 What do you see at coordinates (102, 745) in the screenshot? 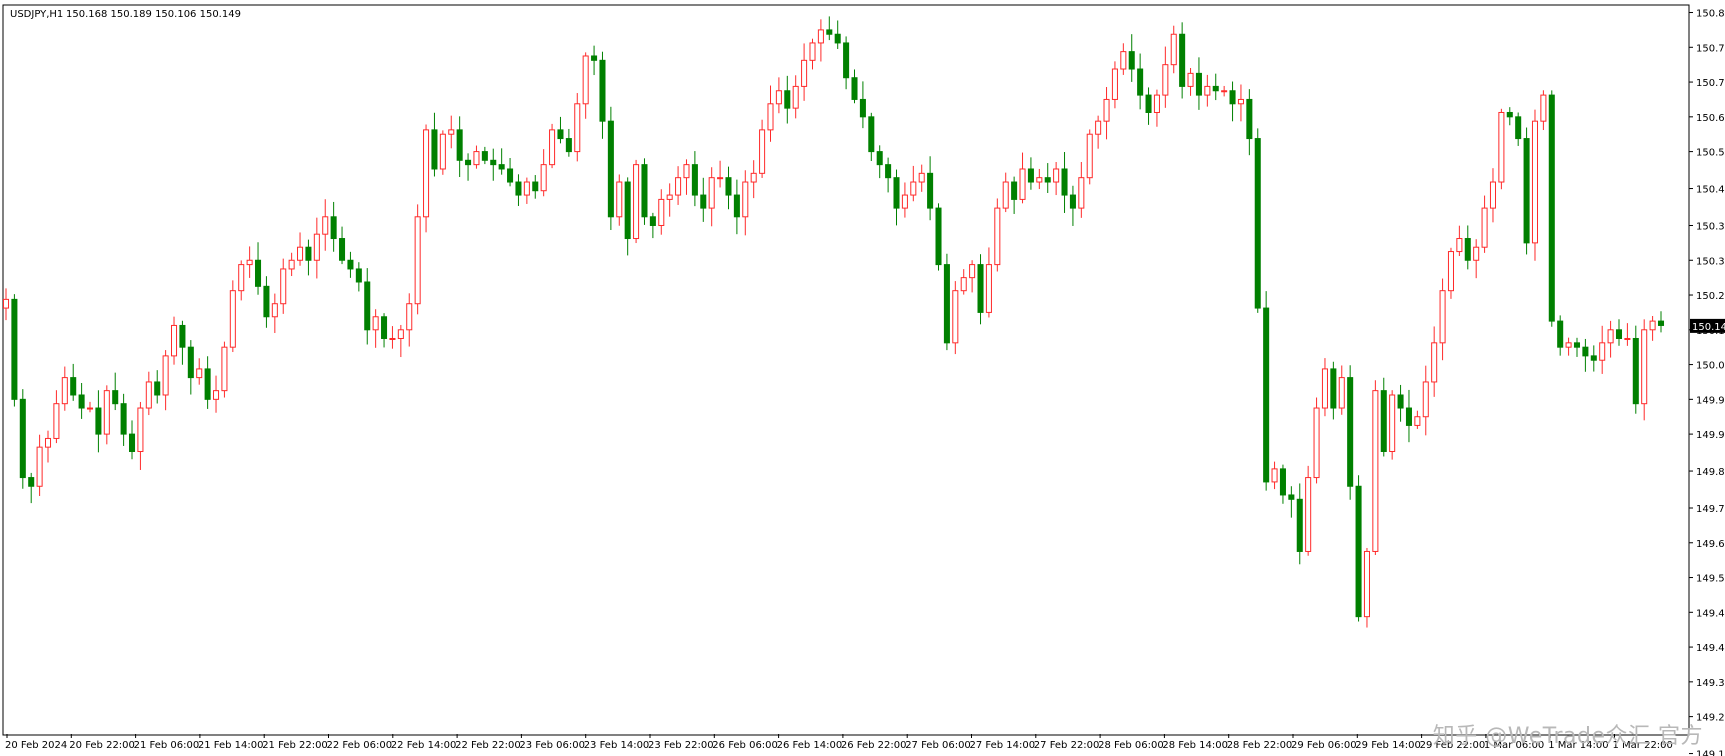
I see `x-tick-label: 20 Feb 22:00` at bounding box center [102, 745].